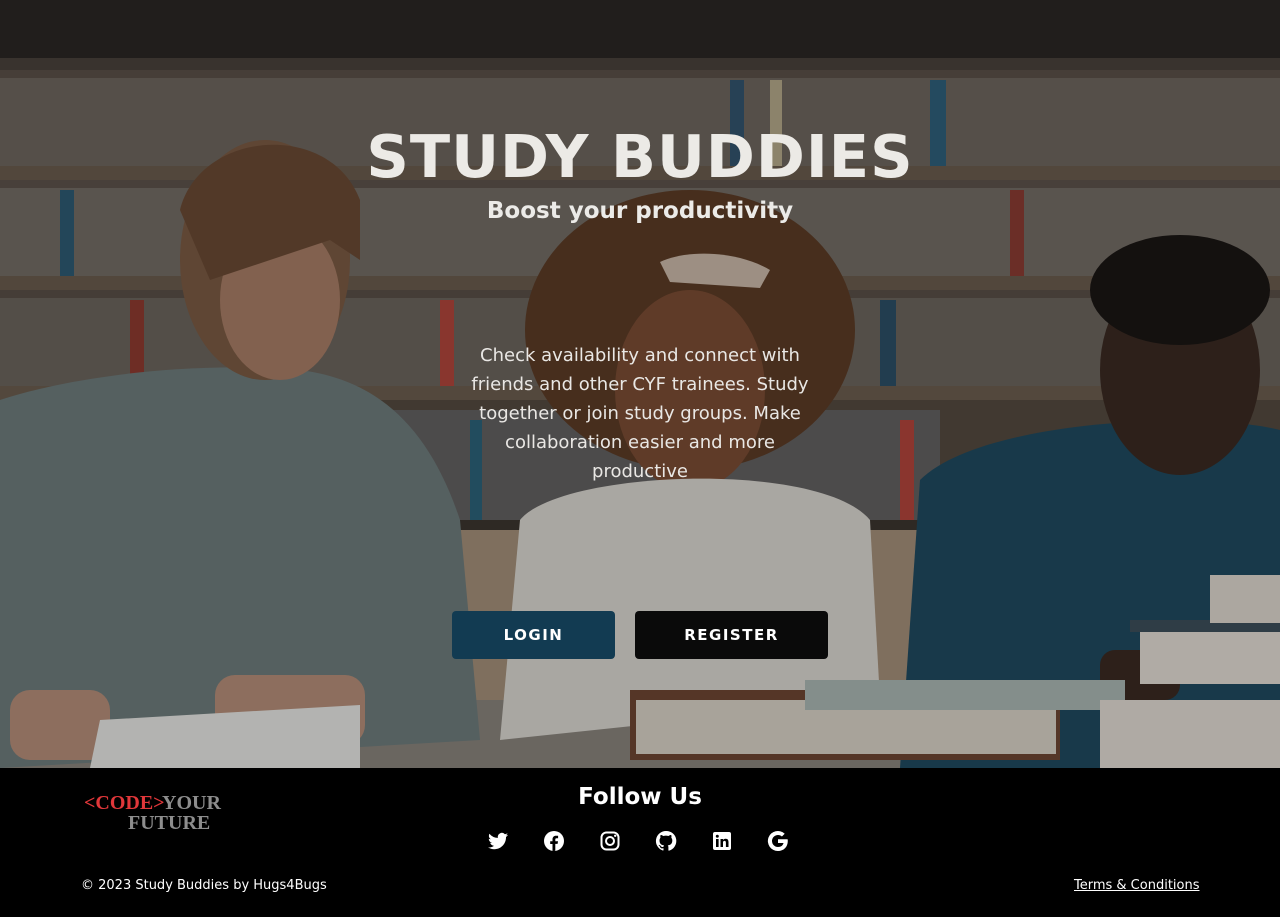 Image resolution: width=1280 pixels, height=917 pixels. What do you see at coordinates (204, 885) in the screenshot?
I see `copyright-text: © 2023 Study Buddies by Hugs4Bugs` at bounding box center [204, 885].